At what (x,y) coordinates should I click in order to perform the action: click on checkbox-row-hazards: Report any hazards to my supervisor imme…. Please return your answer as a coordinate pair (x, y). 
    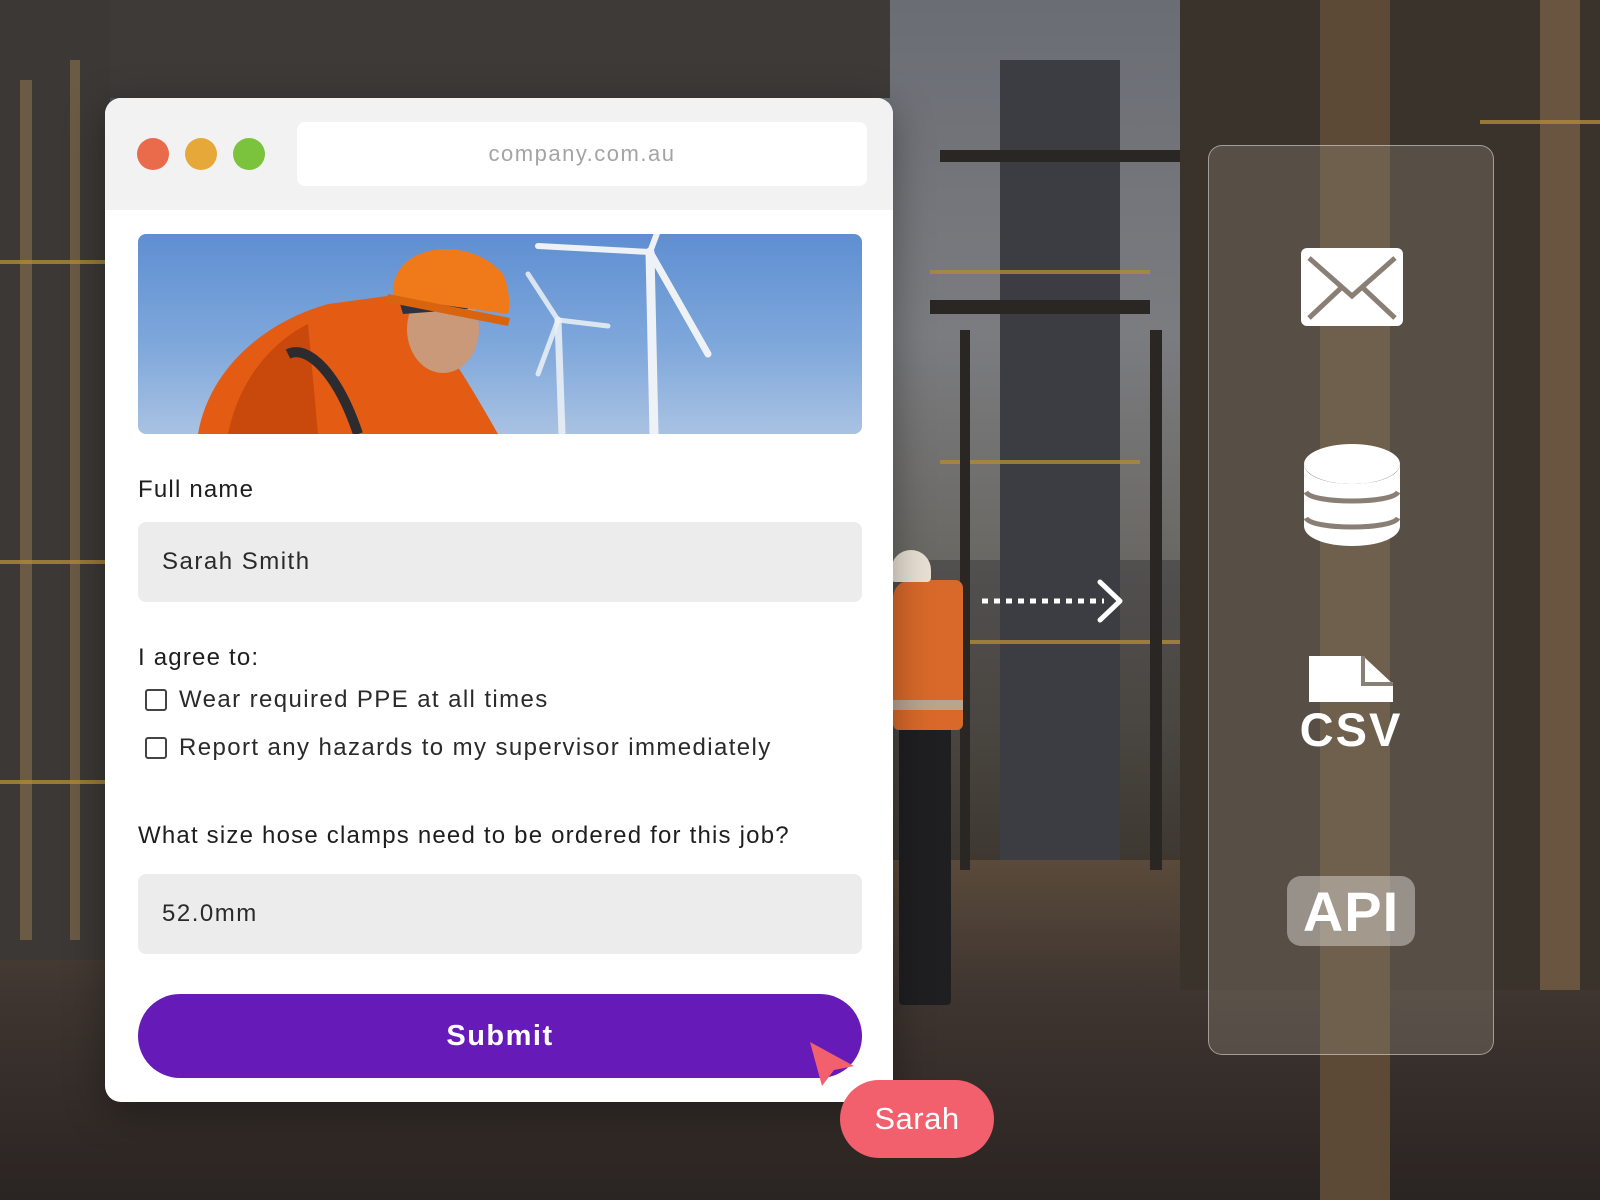
    Looking at the image, I should click on (458, 748).